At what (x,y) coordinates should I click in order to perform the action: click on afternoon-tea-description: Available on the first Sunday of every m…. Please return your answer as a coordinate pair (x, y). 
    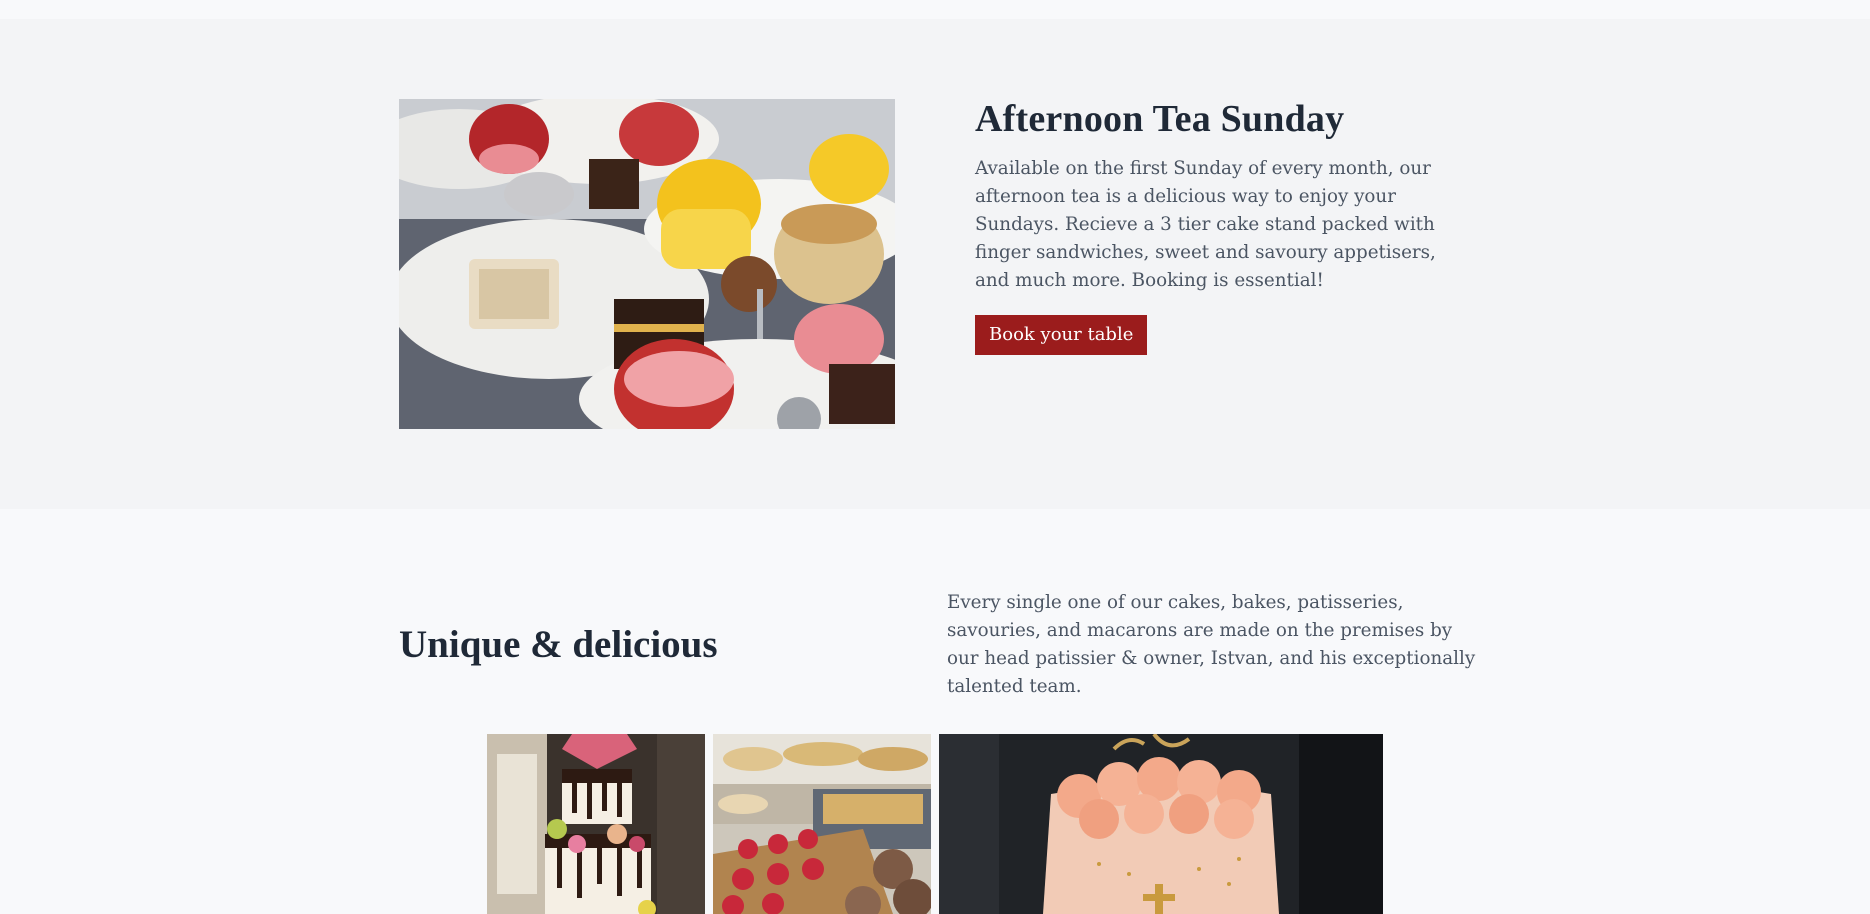
    Looking at the image, I should click on (1205, 224).